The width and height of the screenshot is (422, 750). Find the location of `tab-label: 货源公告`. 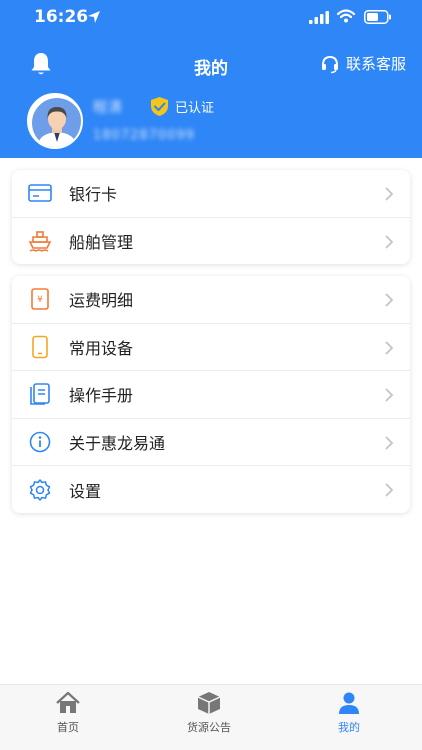

tab-label: 货源公告 is located at coordinates (209, 727).